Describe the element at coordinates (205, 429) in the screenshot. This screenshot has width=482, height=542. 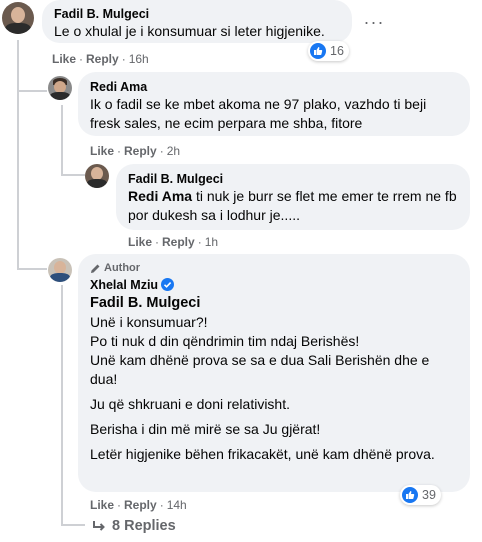
I see `comment-paragraph: Berisha i din më mirë se sa Ju gjërat!` at that location.